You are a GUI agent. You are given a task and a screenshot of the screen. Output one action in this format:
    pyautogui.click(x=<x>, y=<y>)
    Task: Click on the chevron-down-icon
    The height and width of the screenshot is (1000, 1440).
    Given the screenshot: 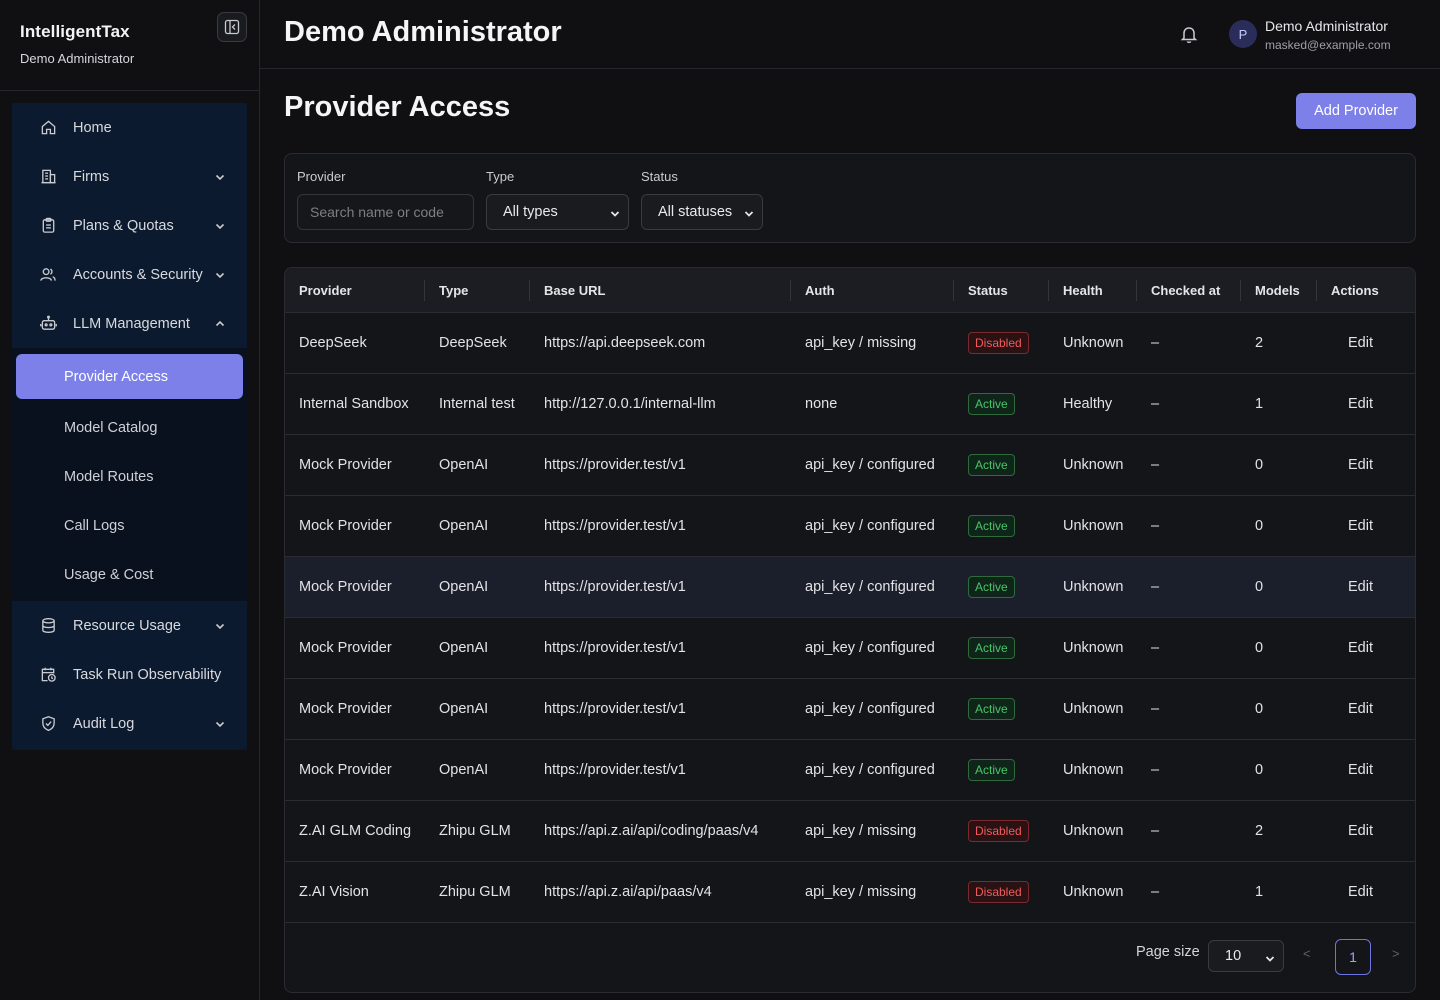 What is the action you would take?
    pyautogui.click(x=1270, y=957)
    